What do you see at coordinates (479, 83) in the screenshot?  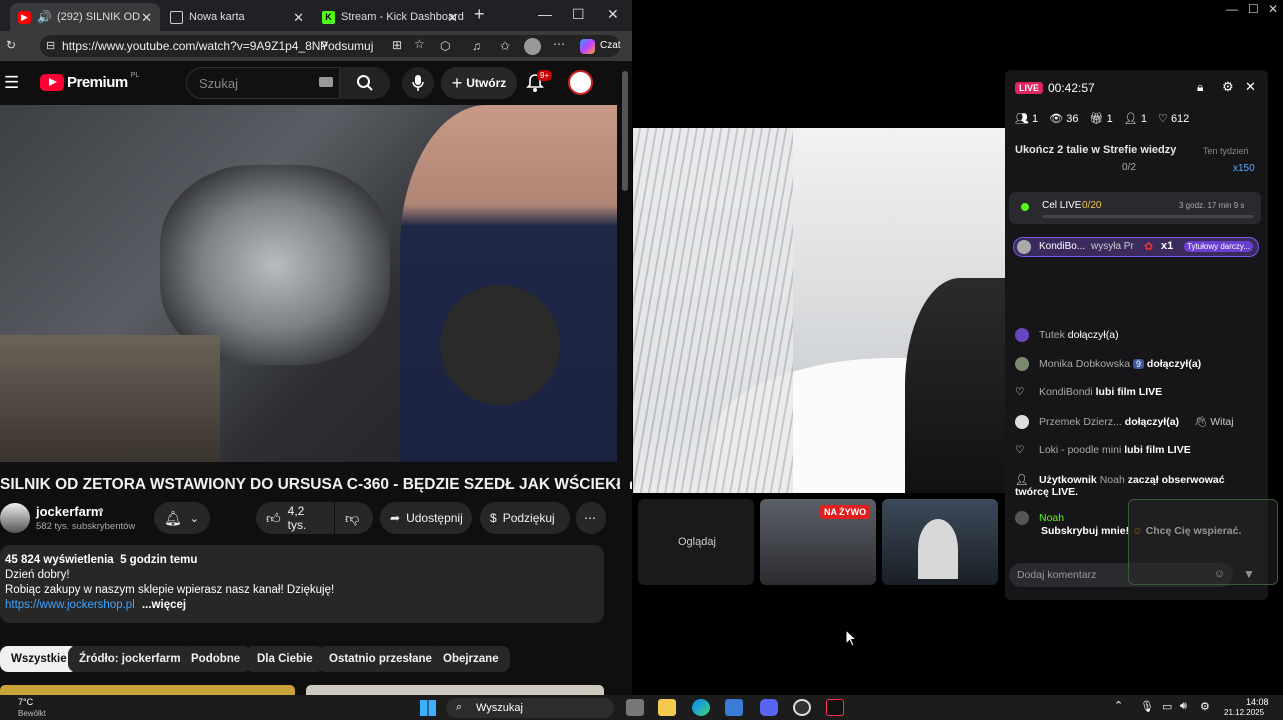 I see `create-button: + Utwórz` at bounding box center [479, 83].